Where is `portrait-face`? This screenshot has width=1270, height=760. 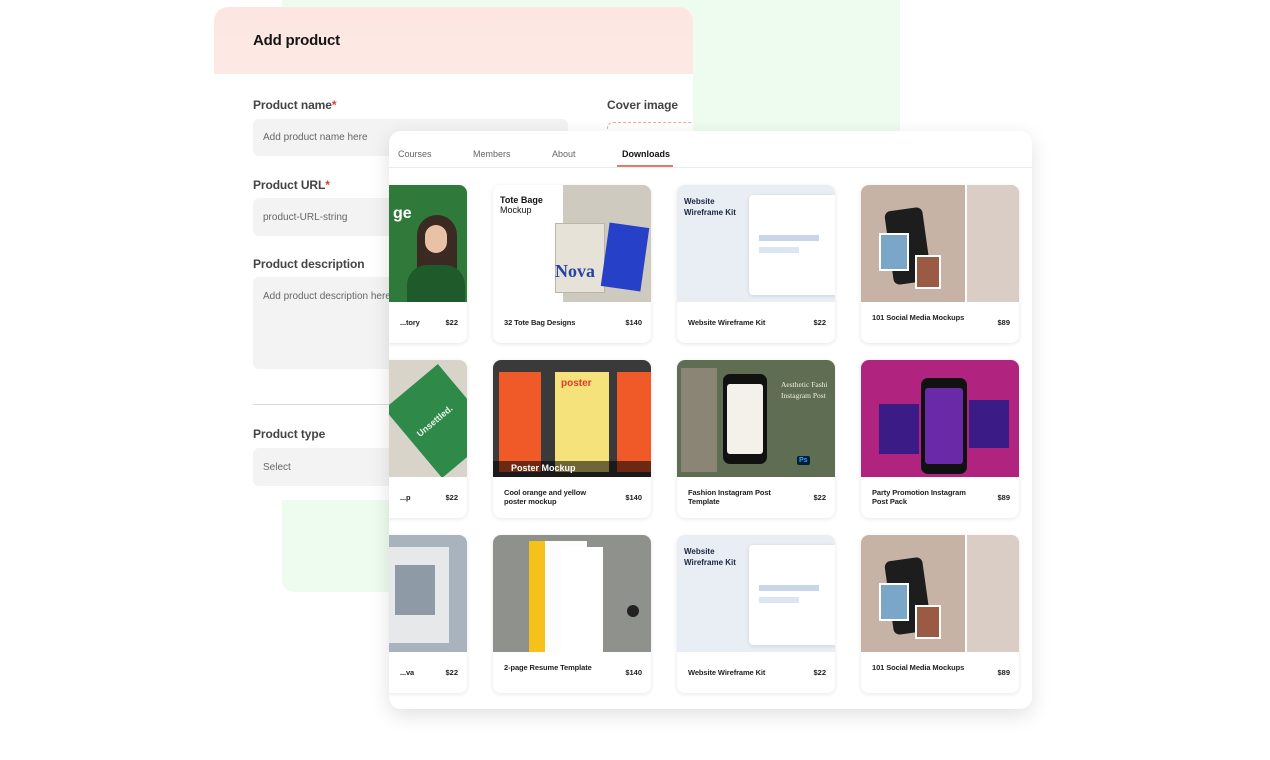 portrait-face is located at coordinates (436, 239).